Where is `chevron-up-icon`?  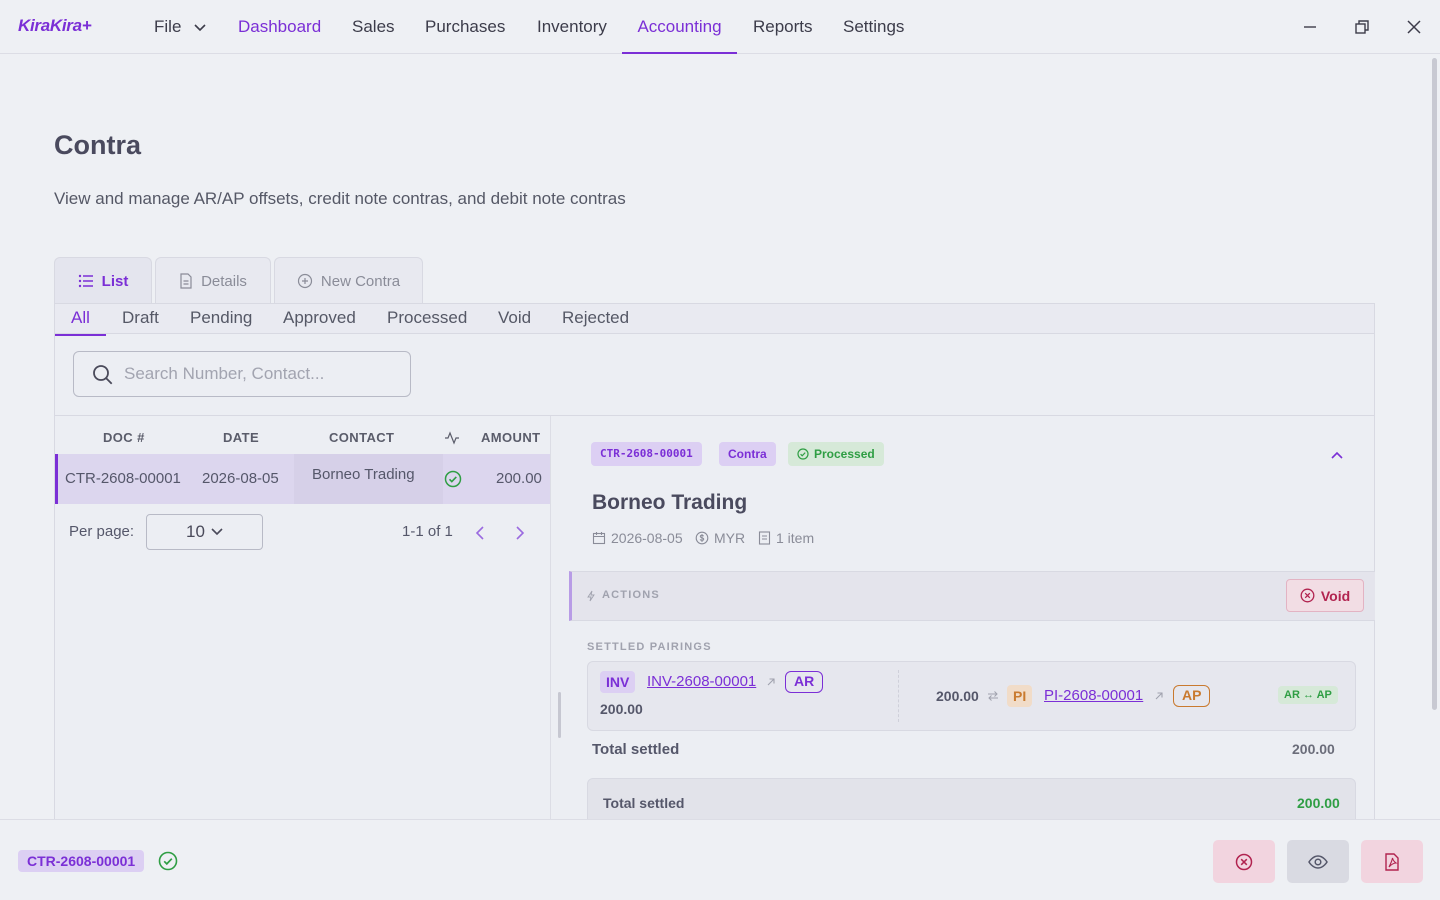 chevron-up-icon is located at coordinates (1337, 455).